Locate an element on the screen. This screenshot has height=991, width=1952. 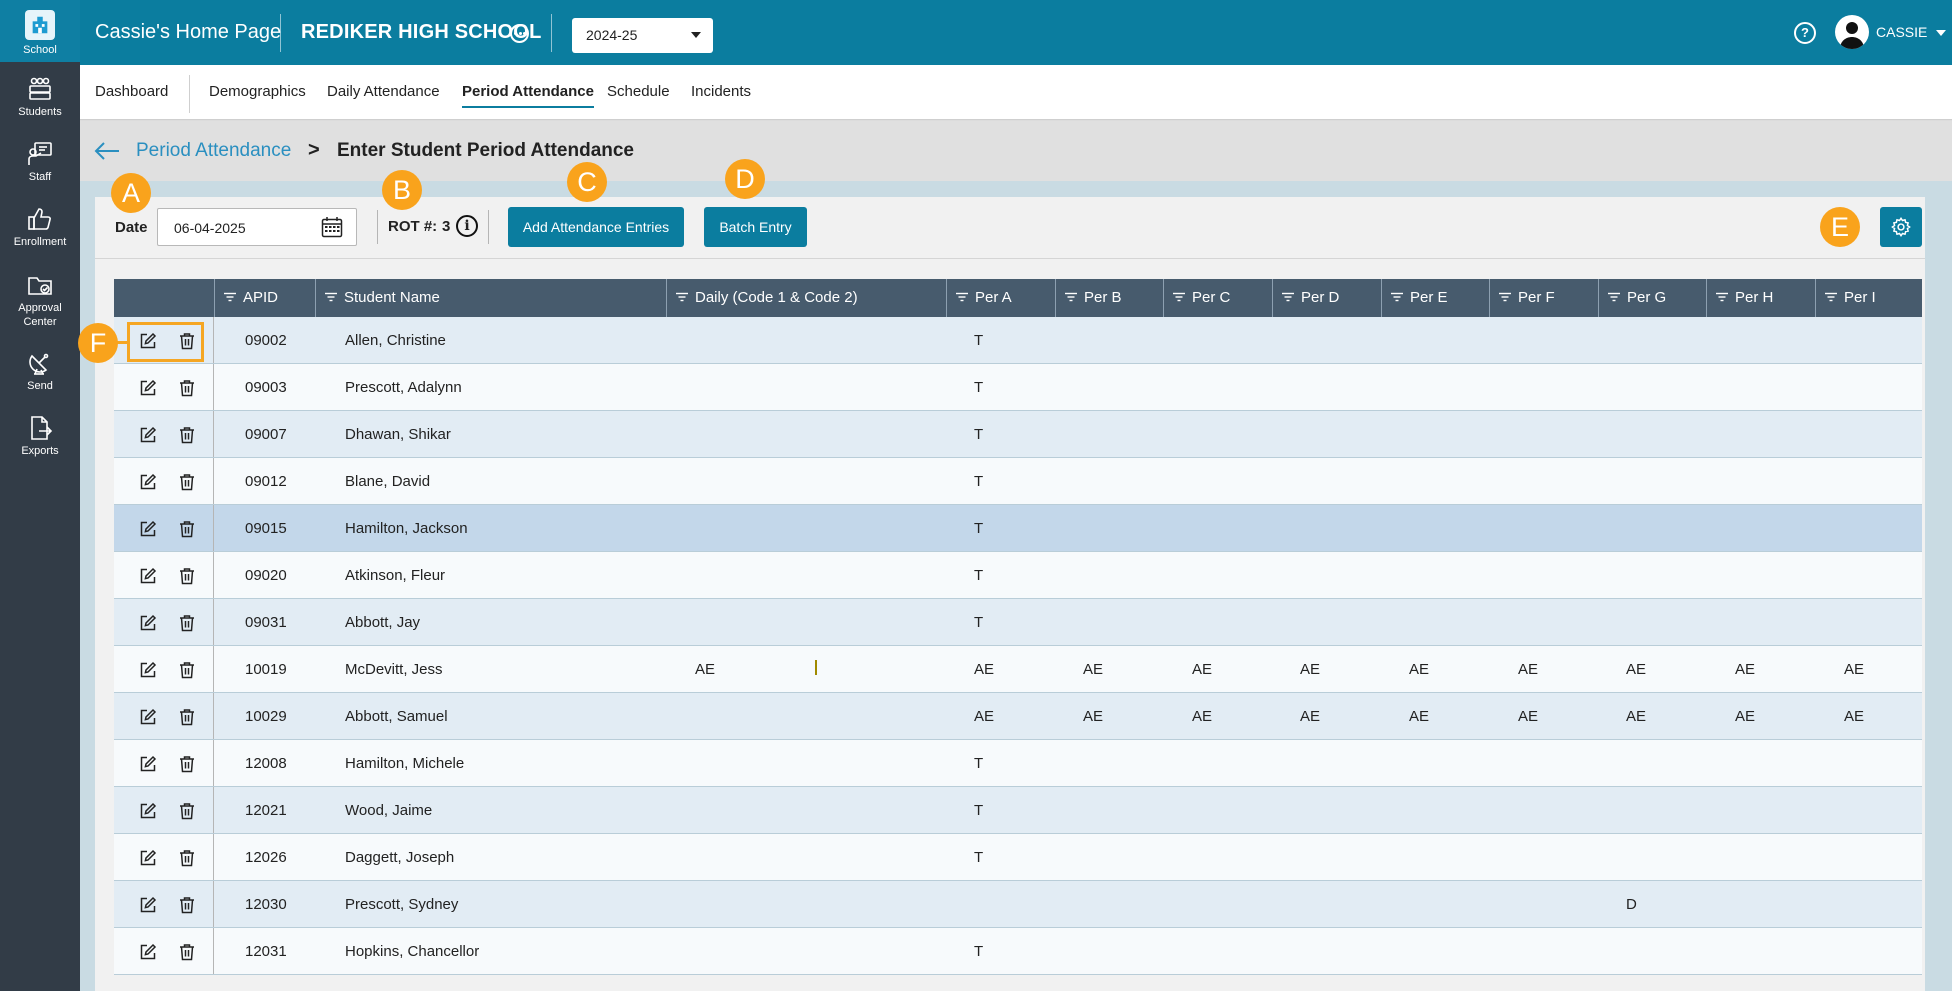
cell-student-name: Wood, Jaime is located at coordinates (388, 810).